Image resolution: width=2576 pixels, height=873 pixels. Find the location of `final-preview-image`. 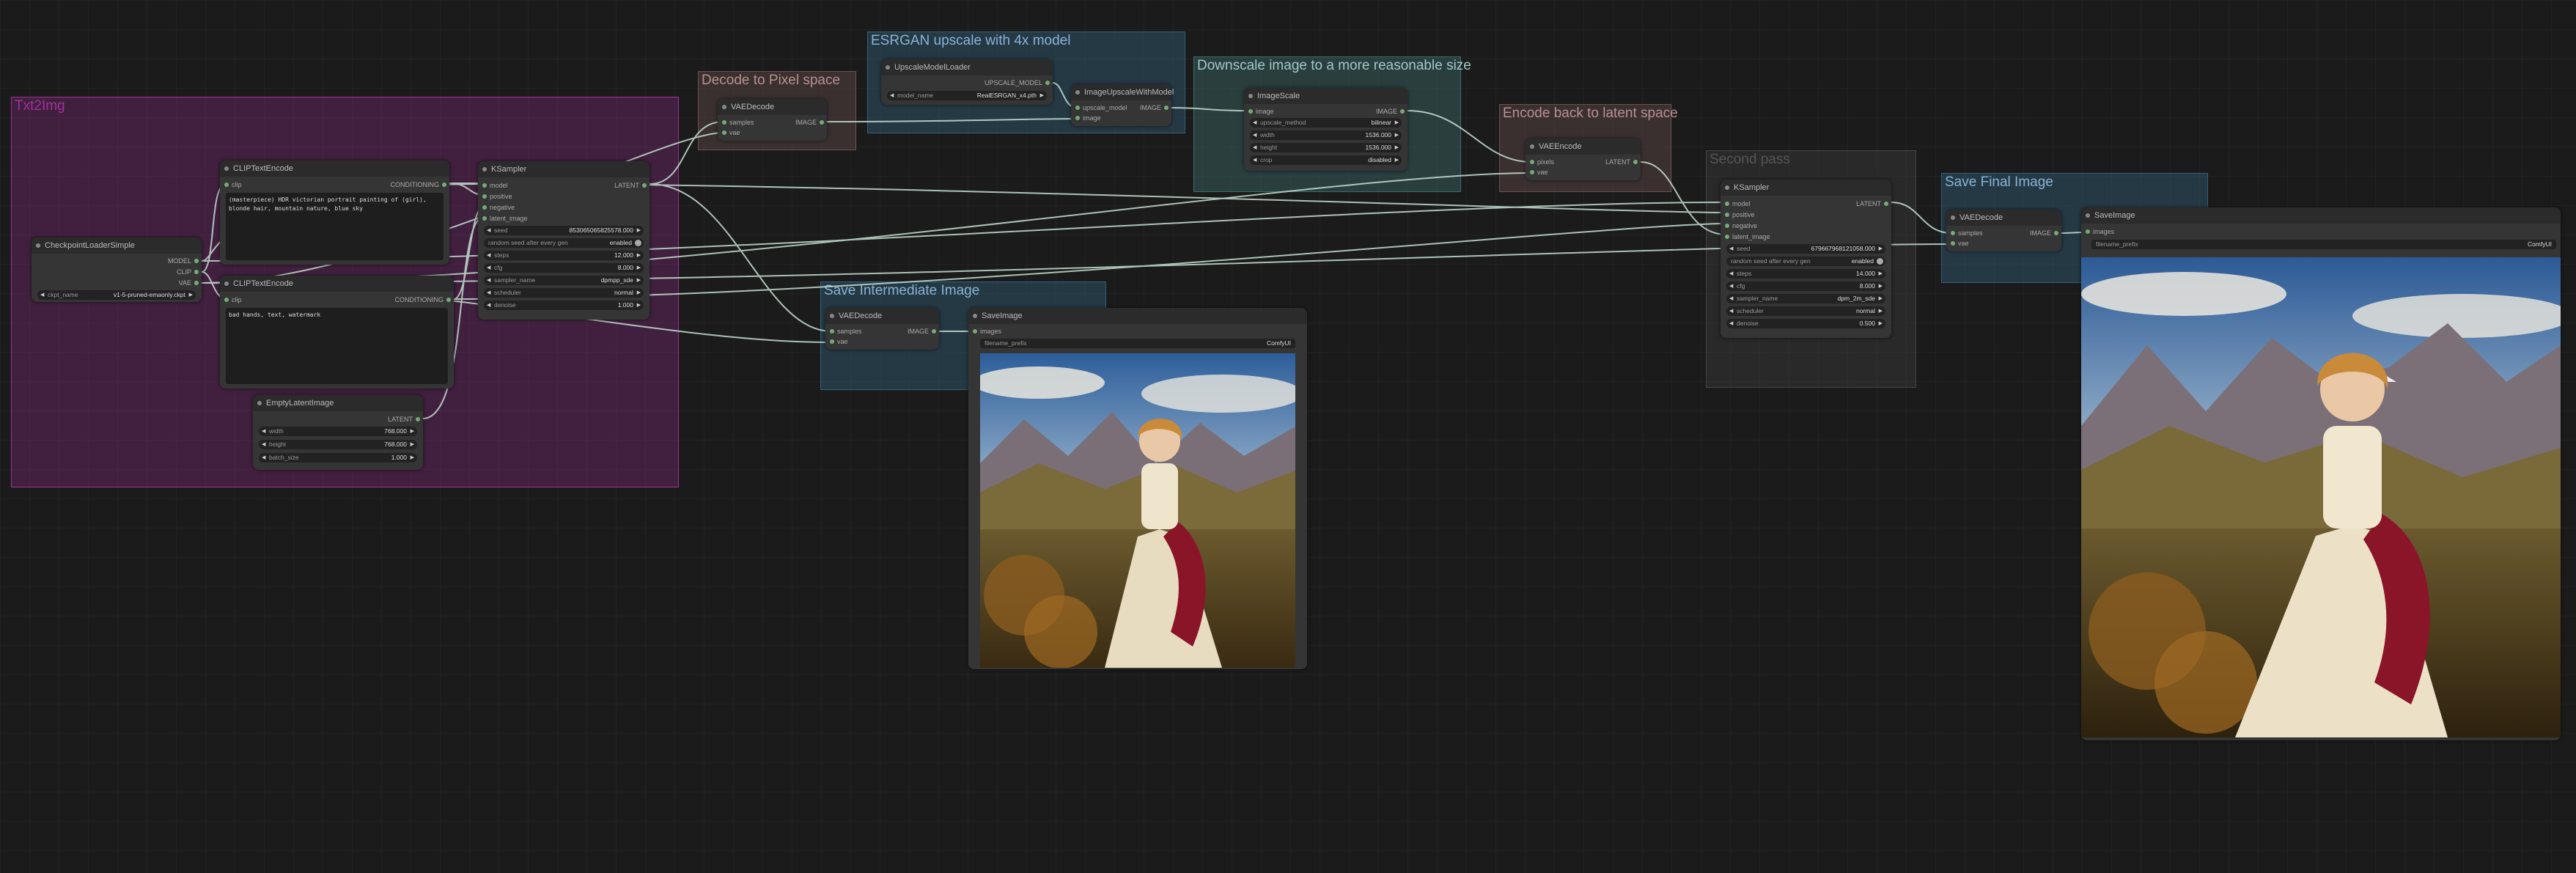

final-preview-image is located at coordinates (2321, 497).